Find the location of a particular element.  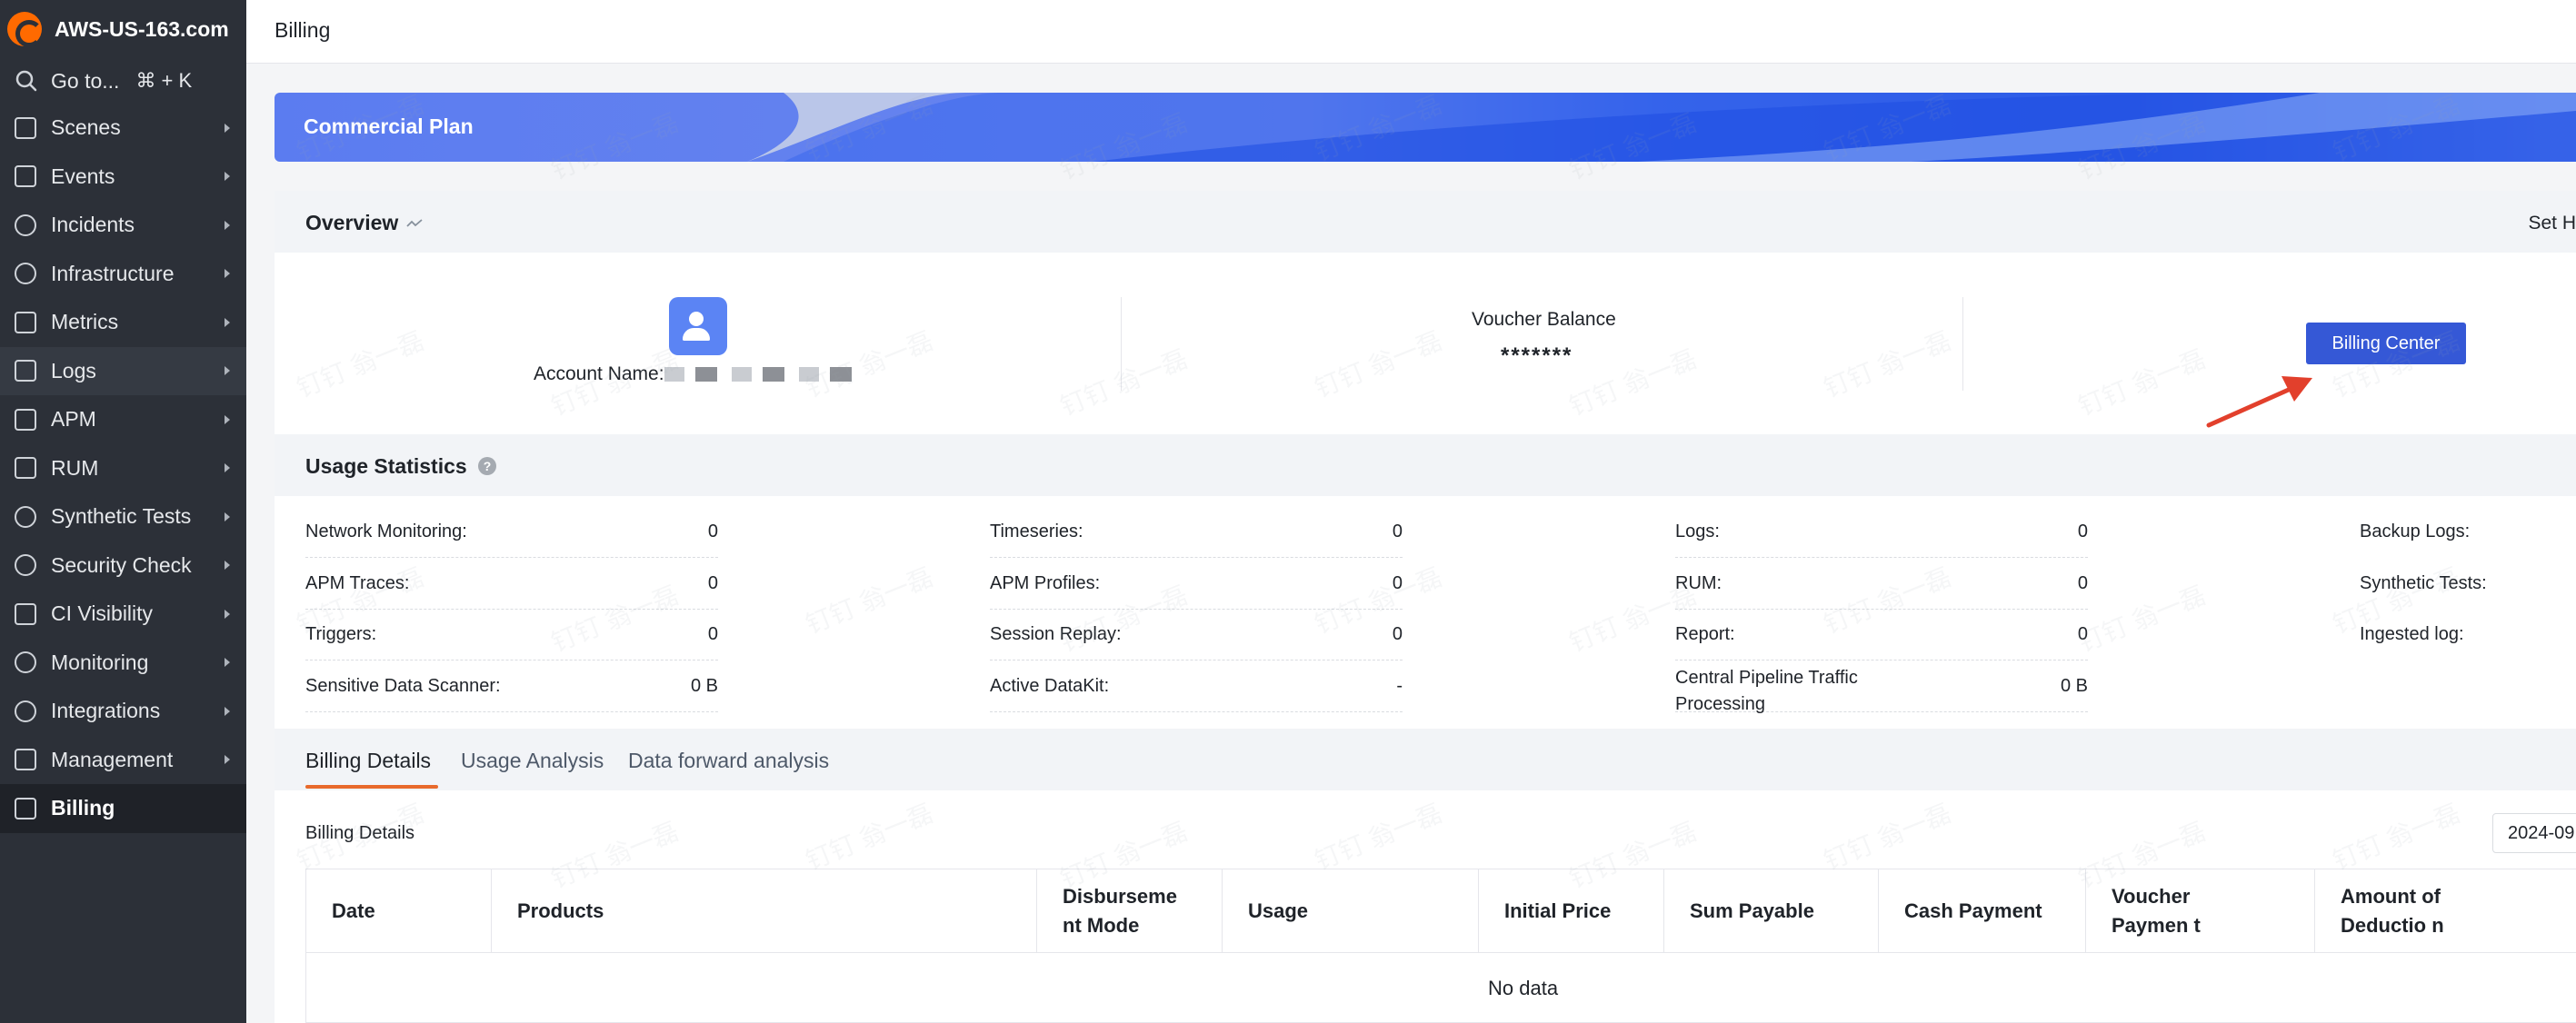

search-icon is located at coordinates (26, 81).